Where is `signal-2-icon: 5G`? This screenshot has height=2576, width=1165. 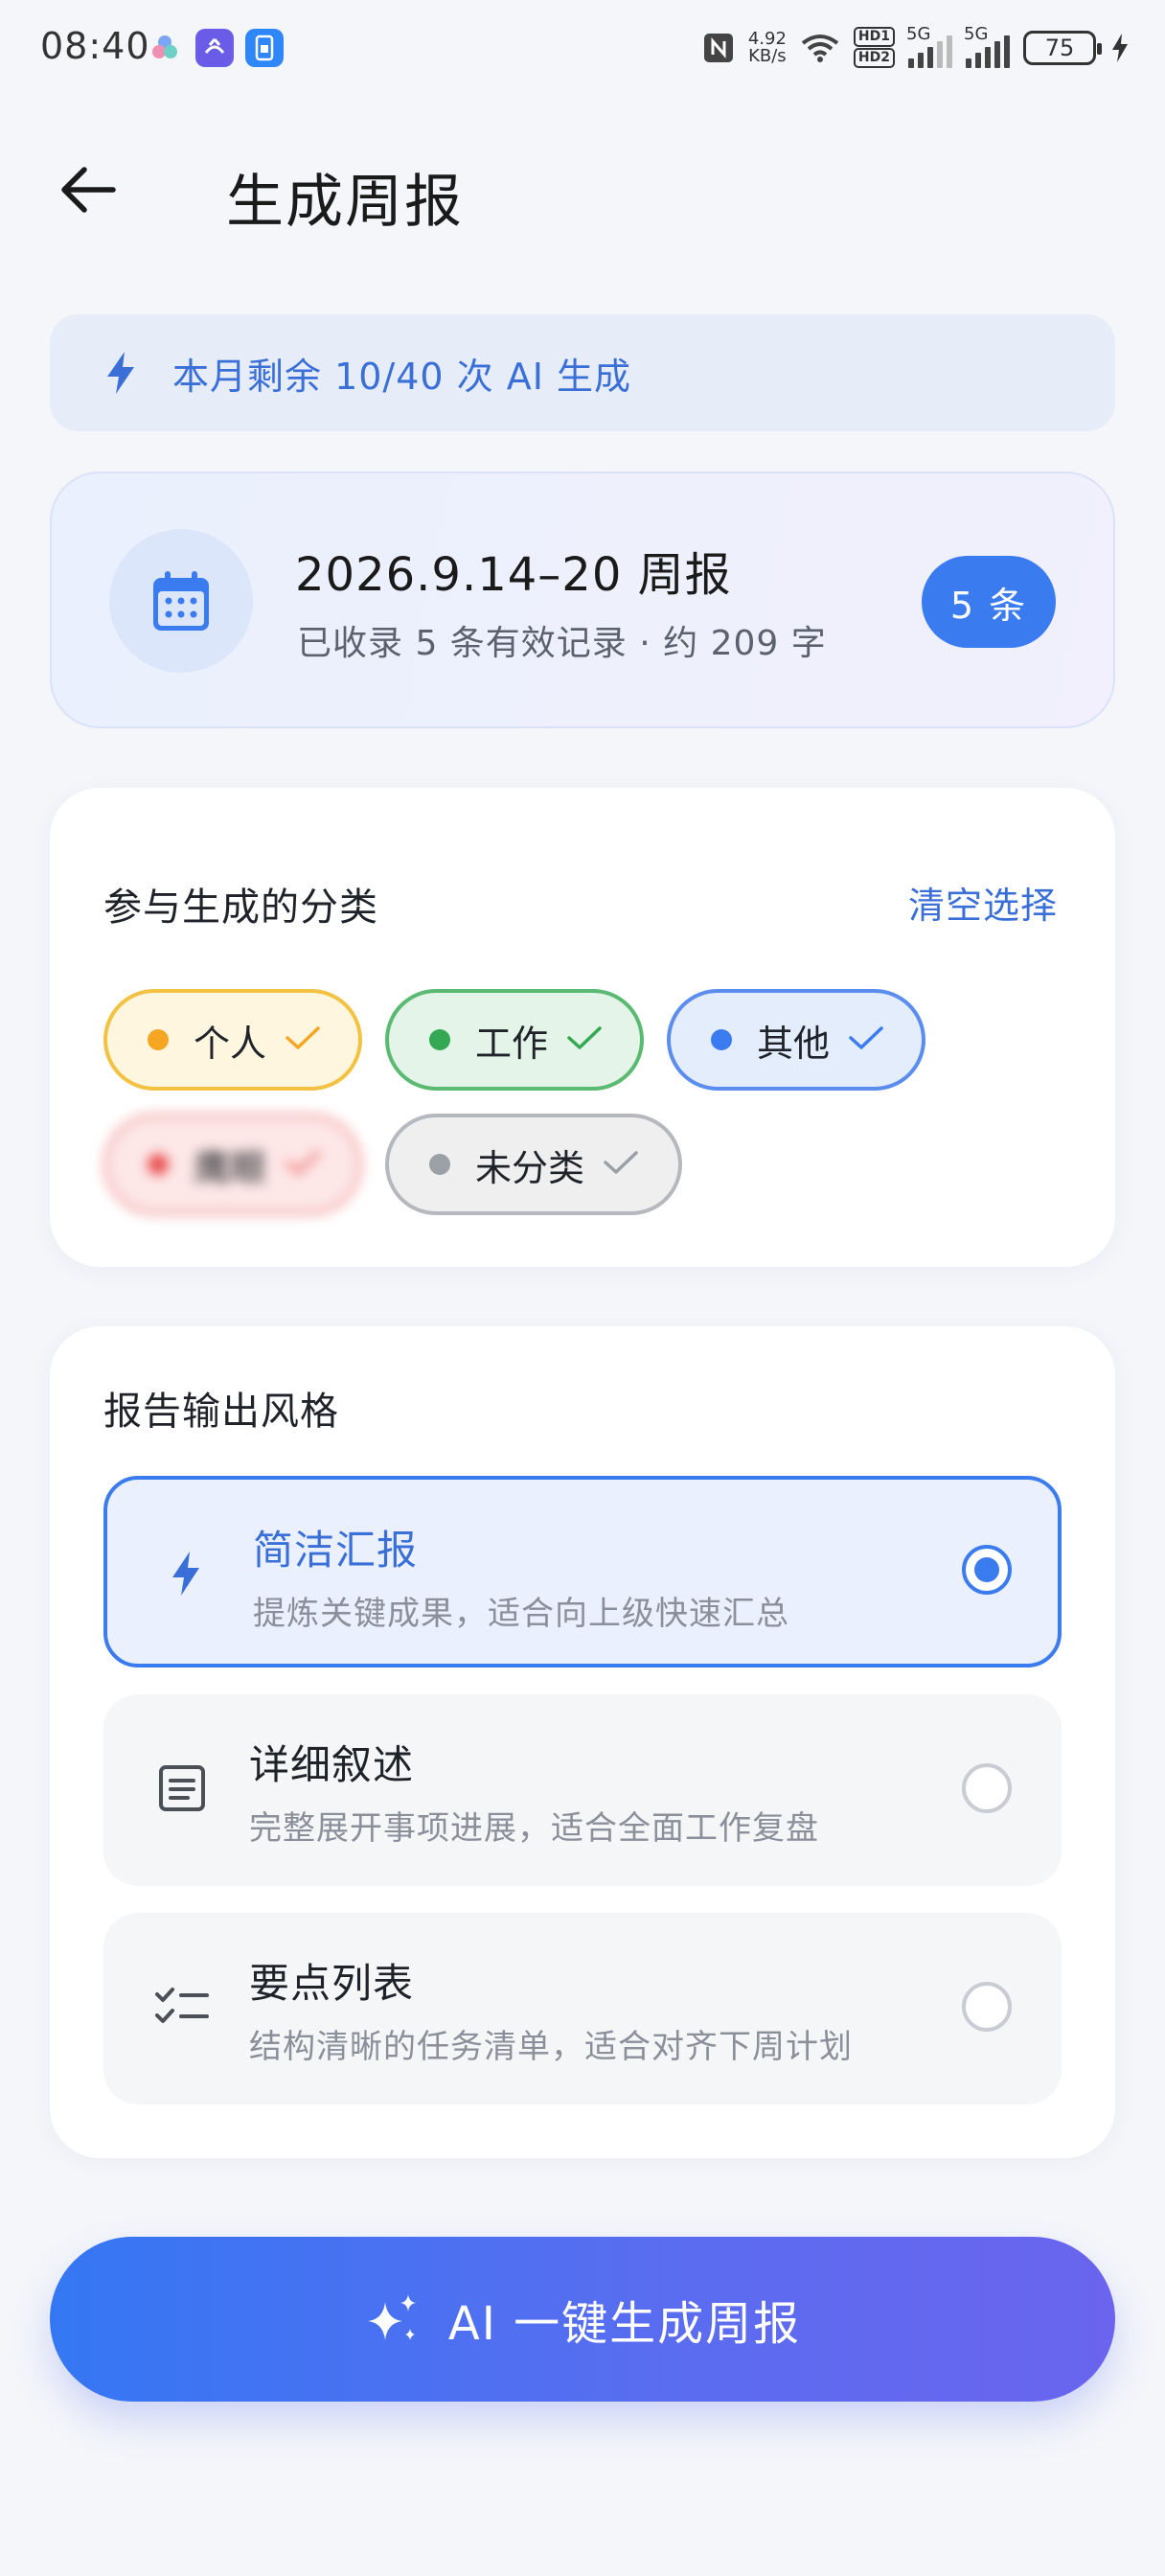 signal-2-icon: 5G is located at coordinates (987, 46).